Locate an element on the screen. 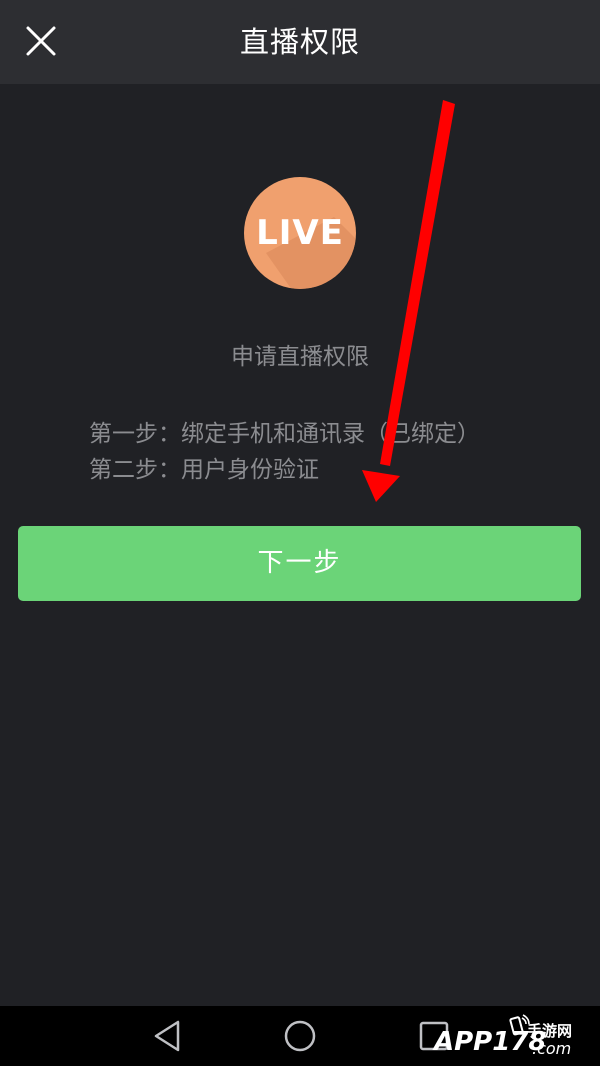  watermark: APP178 手游网 .com is located at coordinates (509, 1036).